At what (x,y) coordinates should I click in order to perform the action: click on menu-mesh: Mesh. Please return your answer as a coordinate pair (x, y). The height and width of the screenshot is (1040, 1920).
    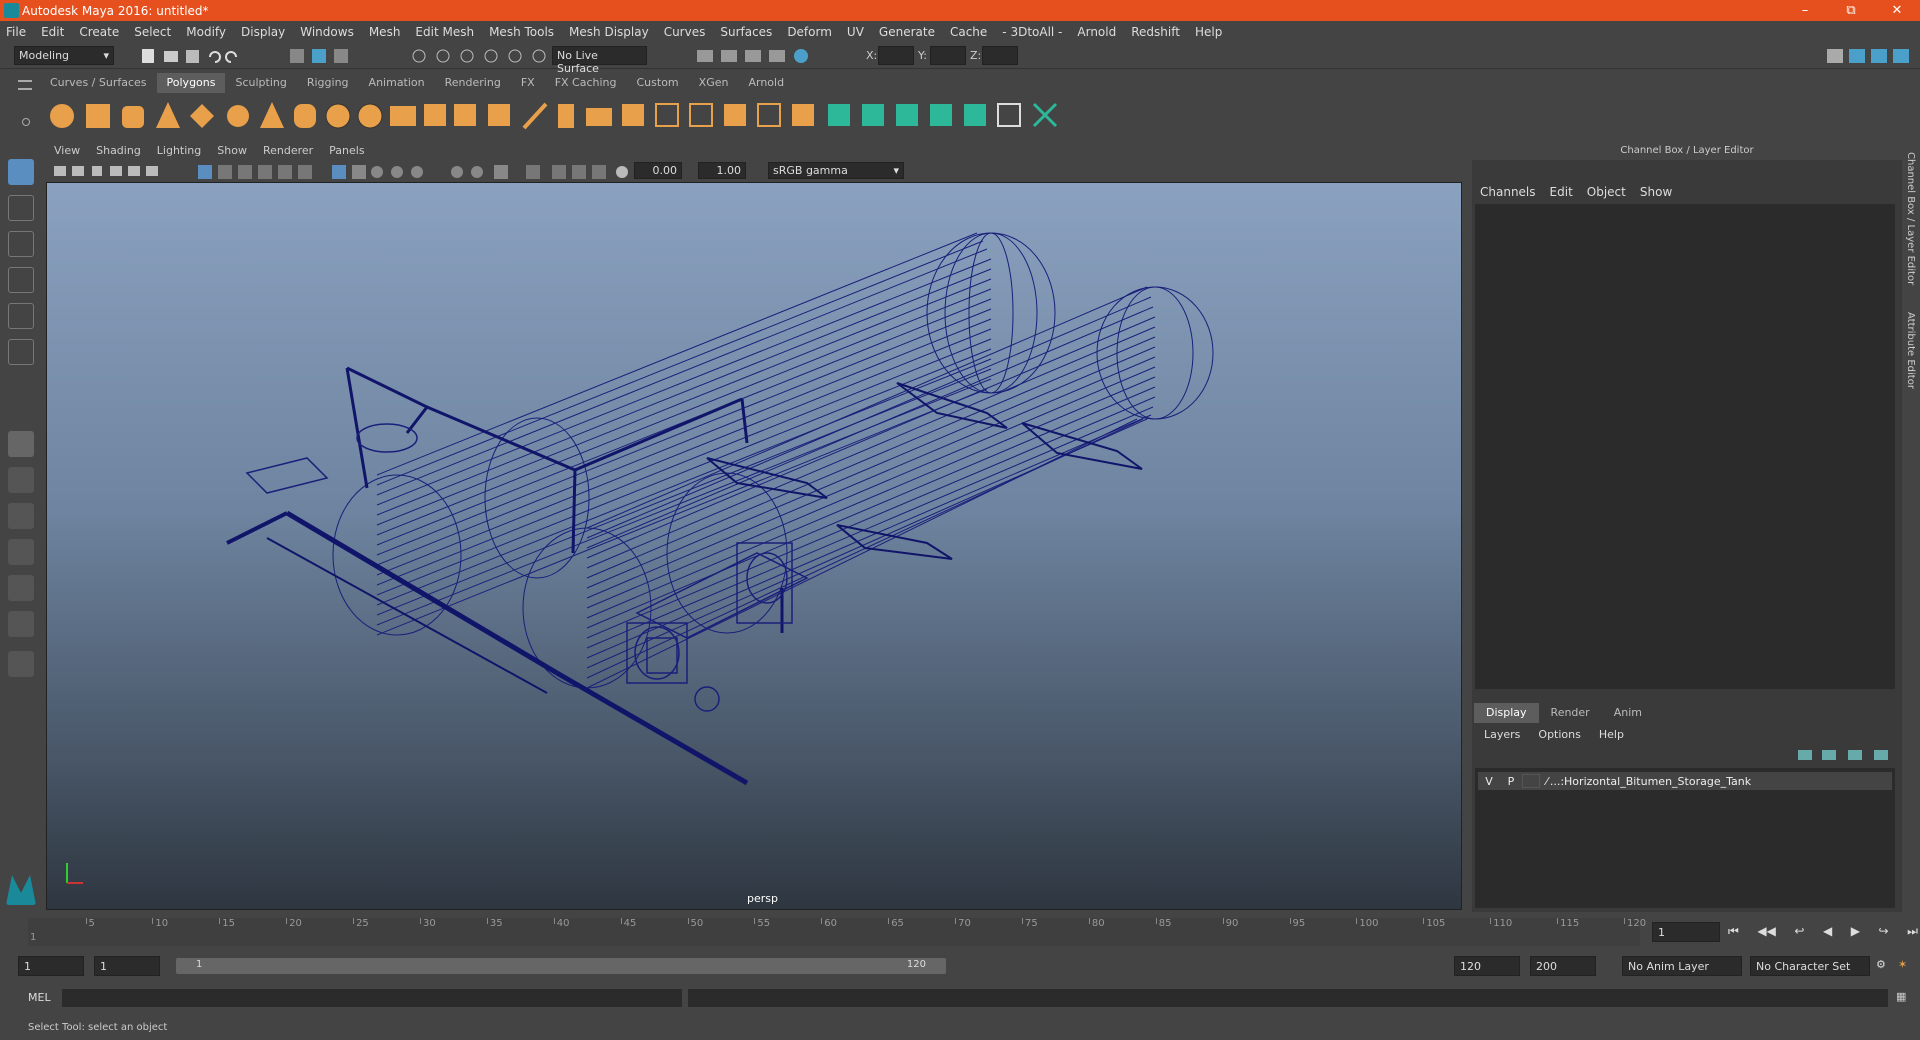
    Looking at the image, I should click on (385, 32).